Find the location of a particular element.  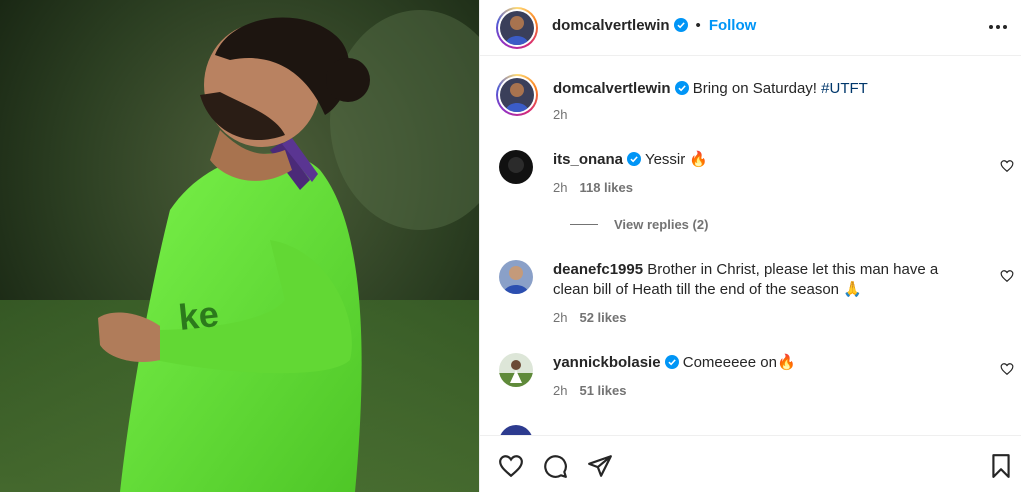

author-avatar is located at coordinates (517, 28).